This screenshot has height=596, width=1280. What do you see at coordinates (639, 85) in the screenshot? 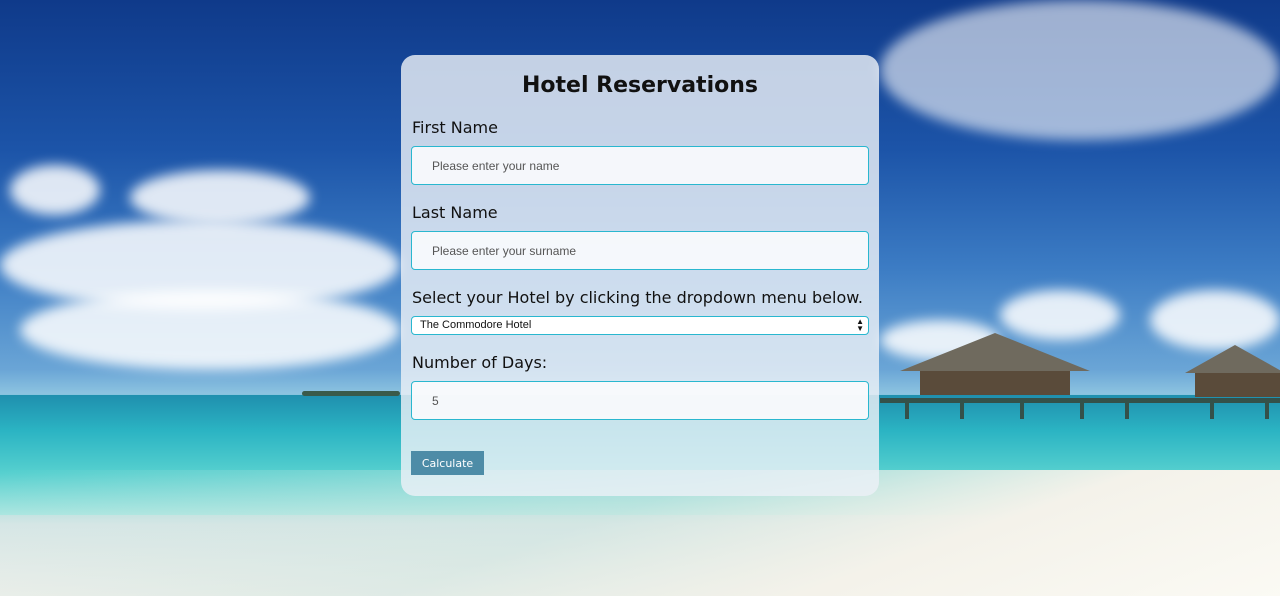
I see `form-title: Hotel Reservations` at bounding box center [639, 85].